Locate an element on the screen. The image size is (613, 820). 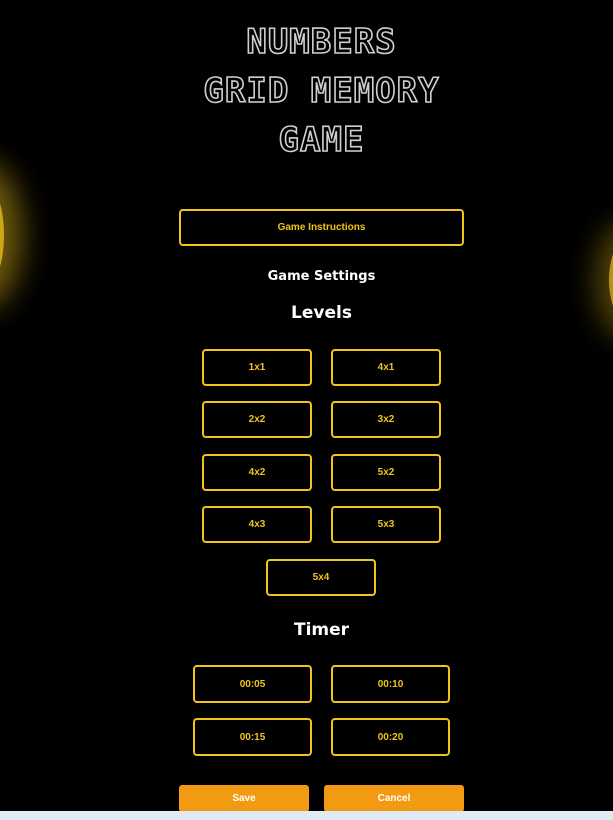
title-line-1: NUMBERS is located at coordinates (321, 42).